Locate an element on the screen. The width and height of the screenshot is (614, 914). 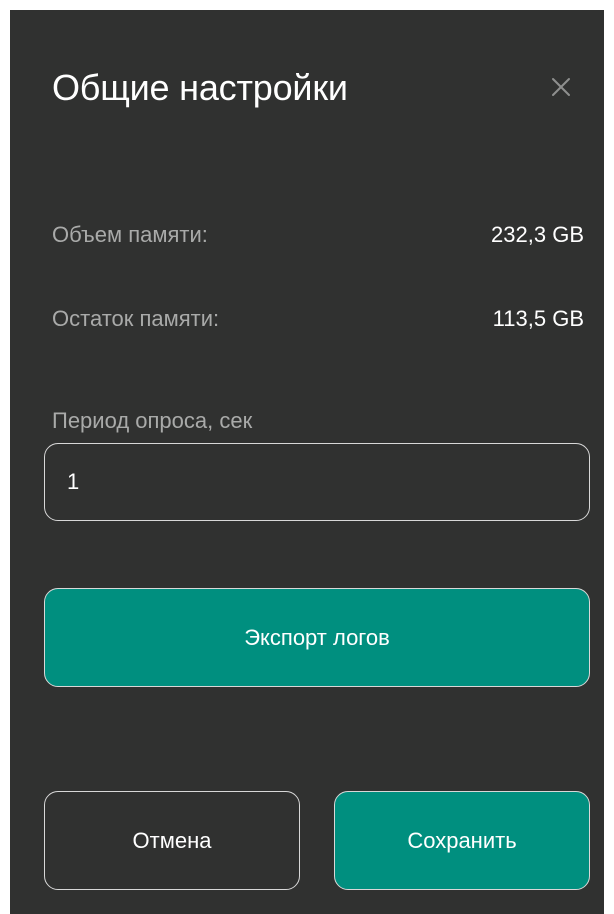
memory-total-label: Объем памяти: is located at coordinates (130, 234).